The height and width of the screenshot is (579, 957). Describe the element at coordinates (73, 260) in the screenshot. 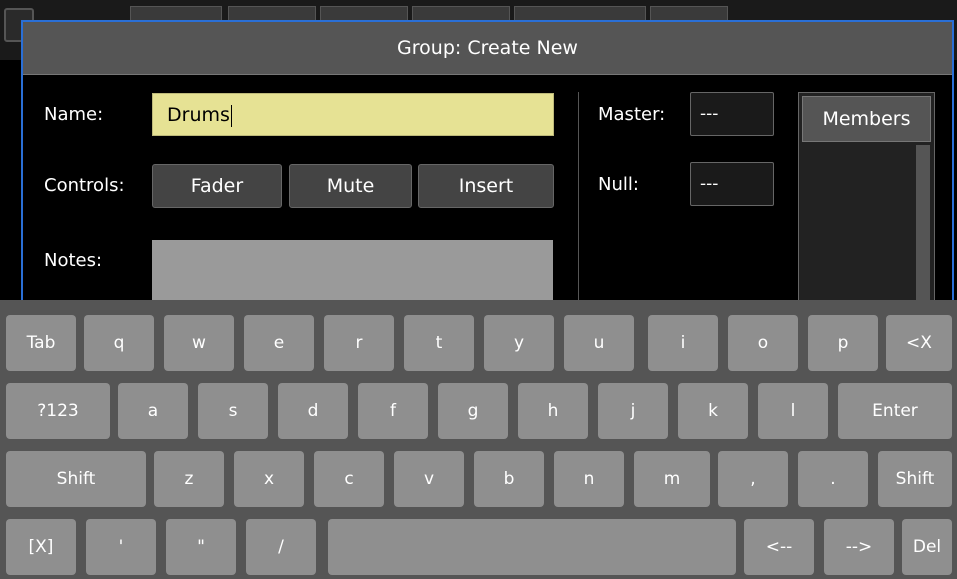

I see `notes-label: Notes:` at that location.